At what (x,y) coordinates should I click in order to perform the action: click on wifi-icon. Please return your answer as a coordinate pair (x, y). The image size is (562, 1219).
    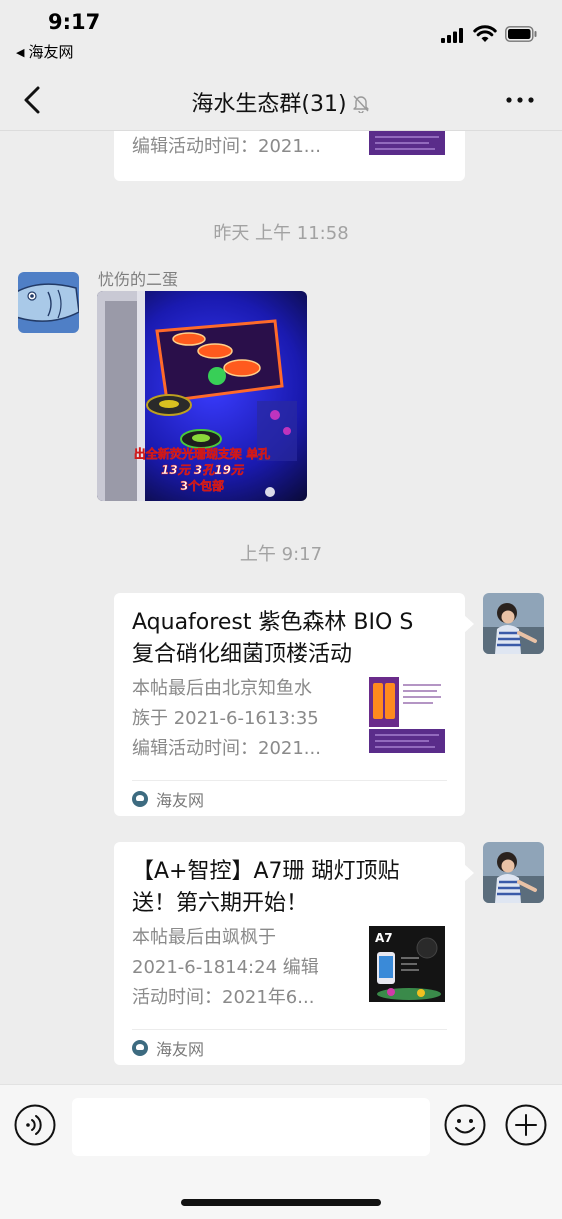
    Looking at the image, I should click on (485, 33).